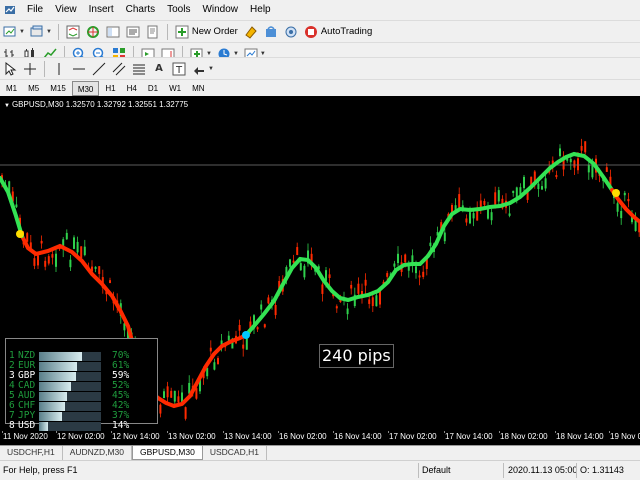  Describe the element at coordinates (198, 88) in the screenshot. I see `timeframe-mn: MN` at that location.